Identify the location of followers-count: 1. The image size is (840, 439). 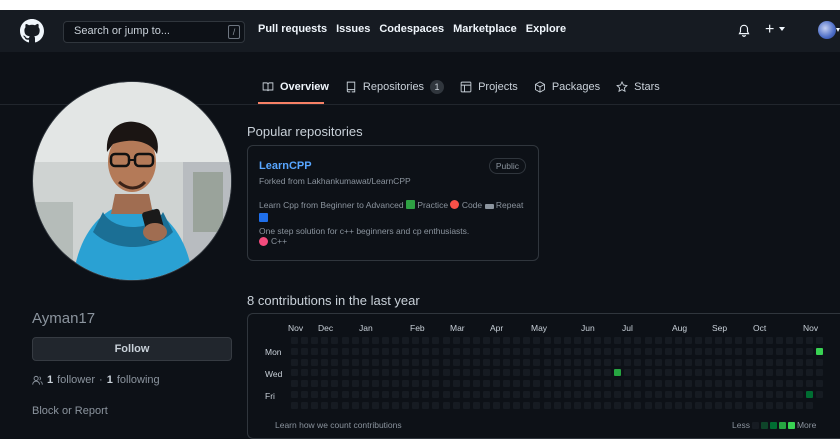
(50, 380).